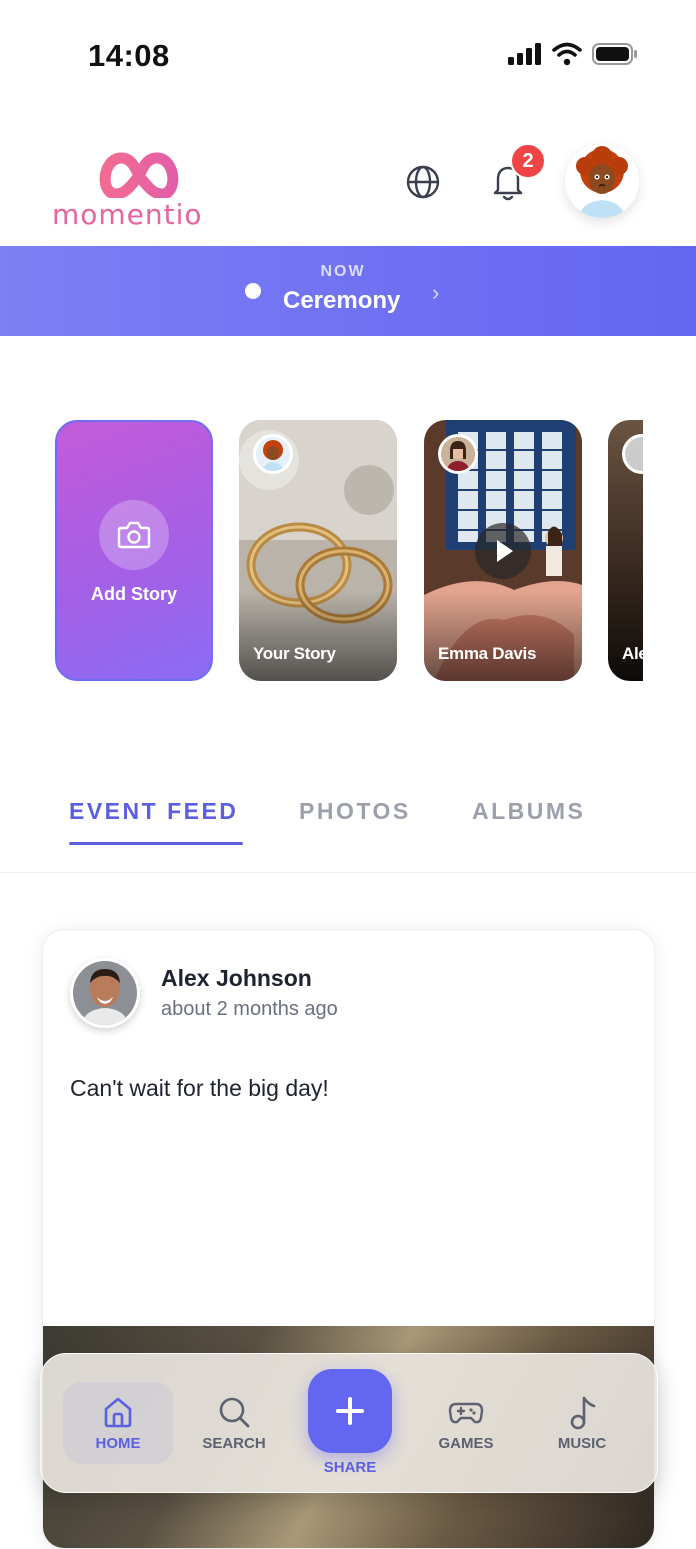 This screenshot has height=1549, width=696. Describe the element at coordinates (583, 1413) in the screenshot. I see `music-note-icon` at that location.